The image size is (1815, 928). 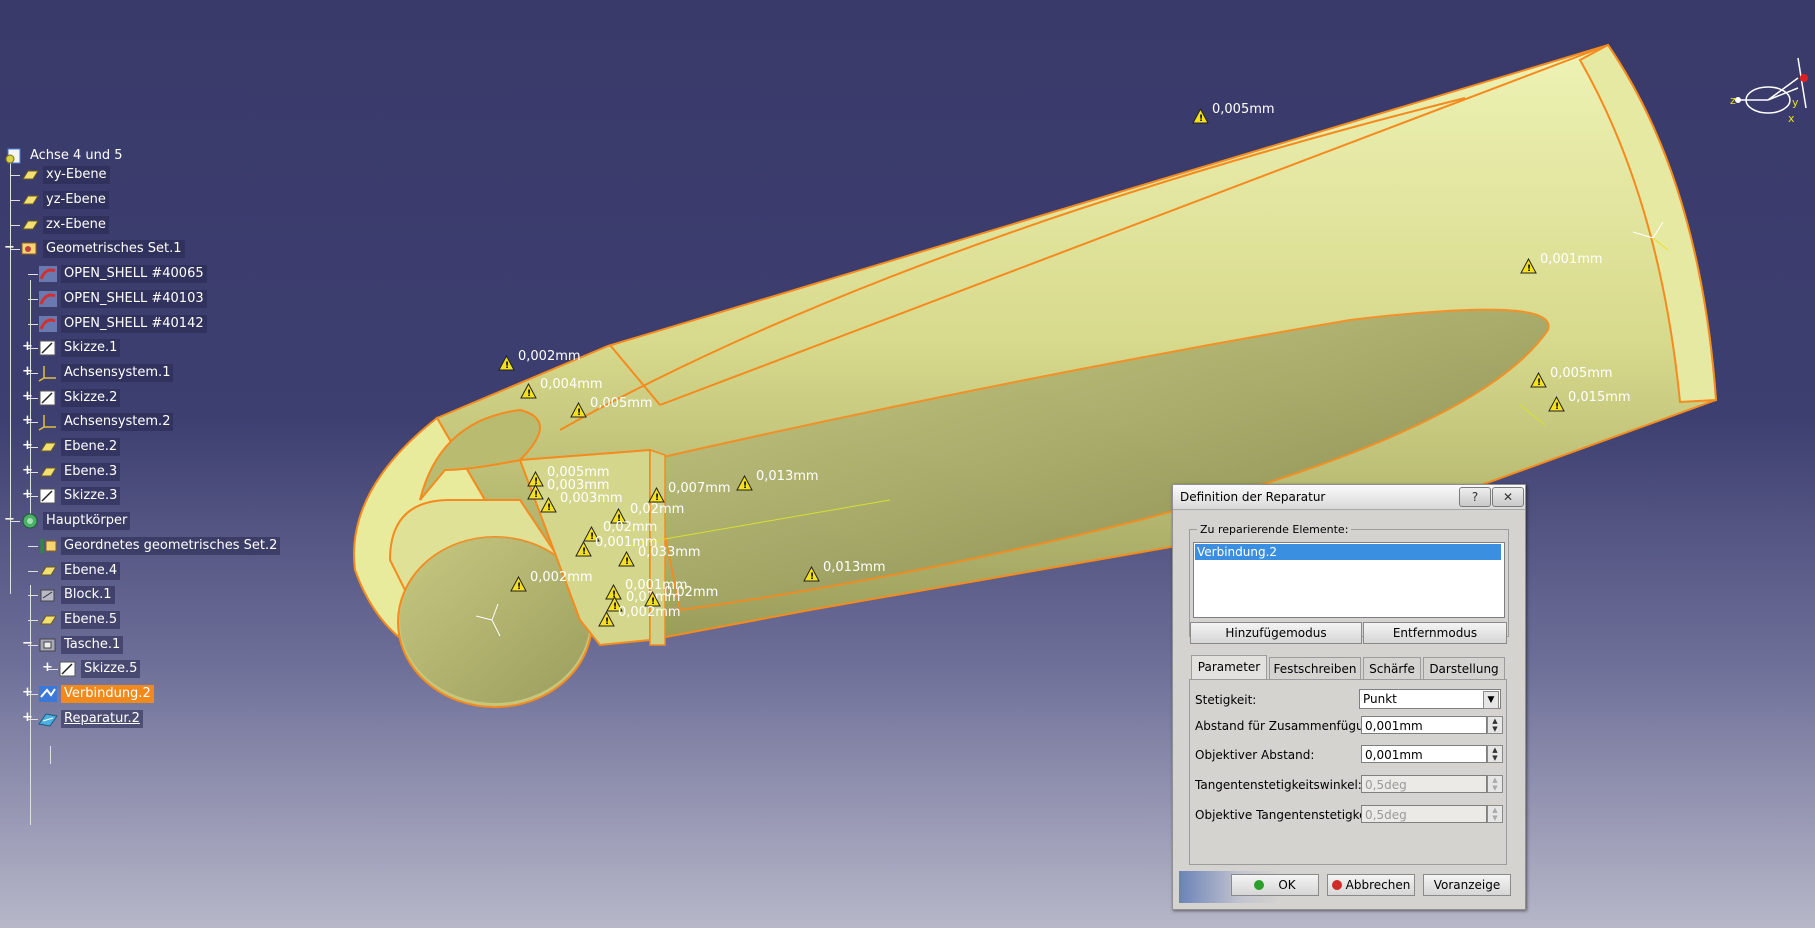 I want to click on tree-item-block-1: Block.1, so click(x=76, y=595).